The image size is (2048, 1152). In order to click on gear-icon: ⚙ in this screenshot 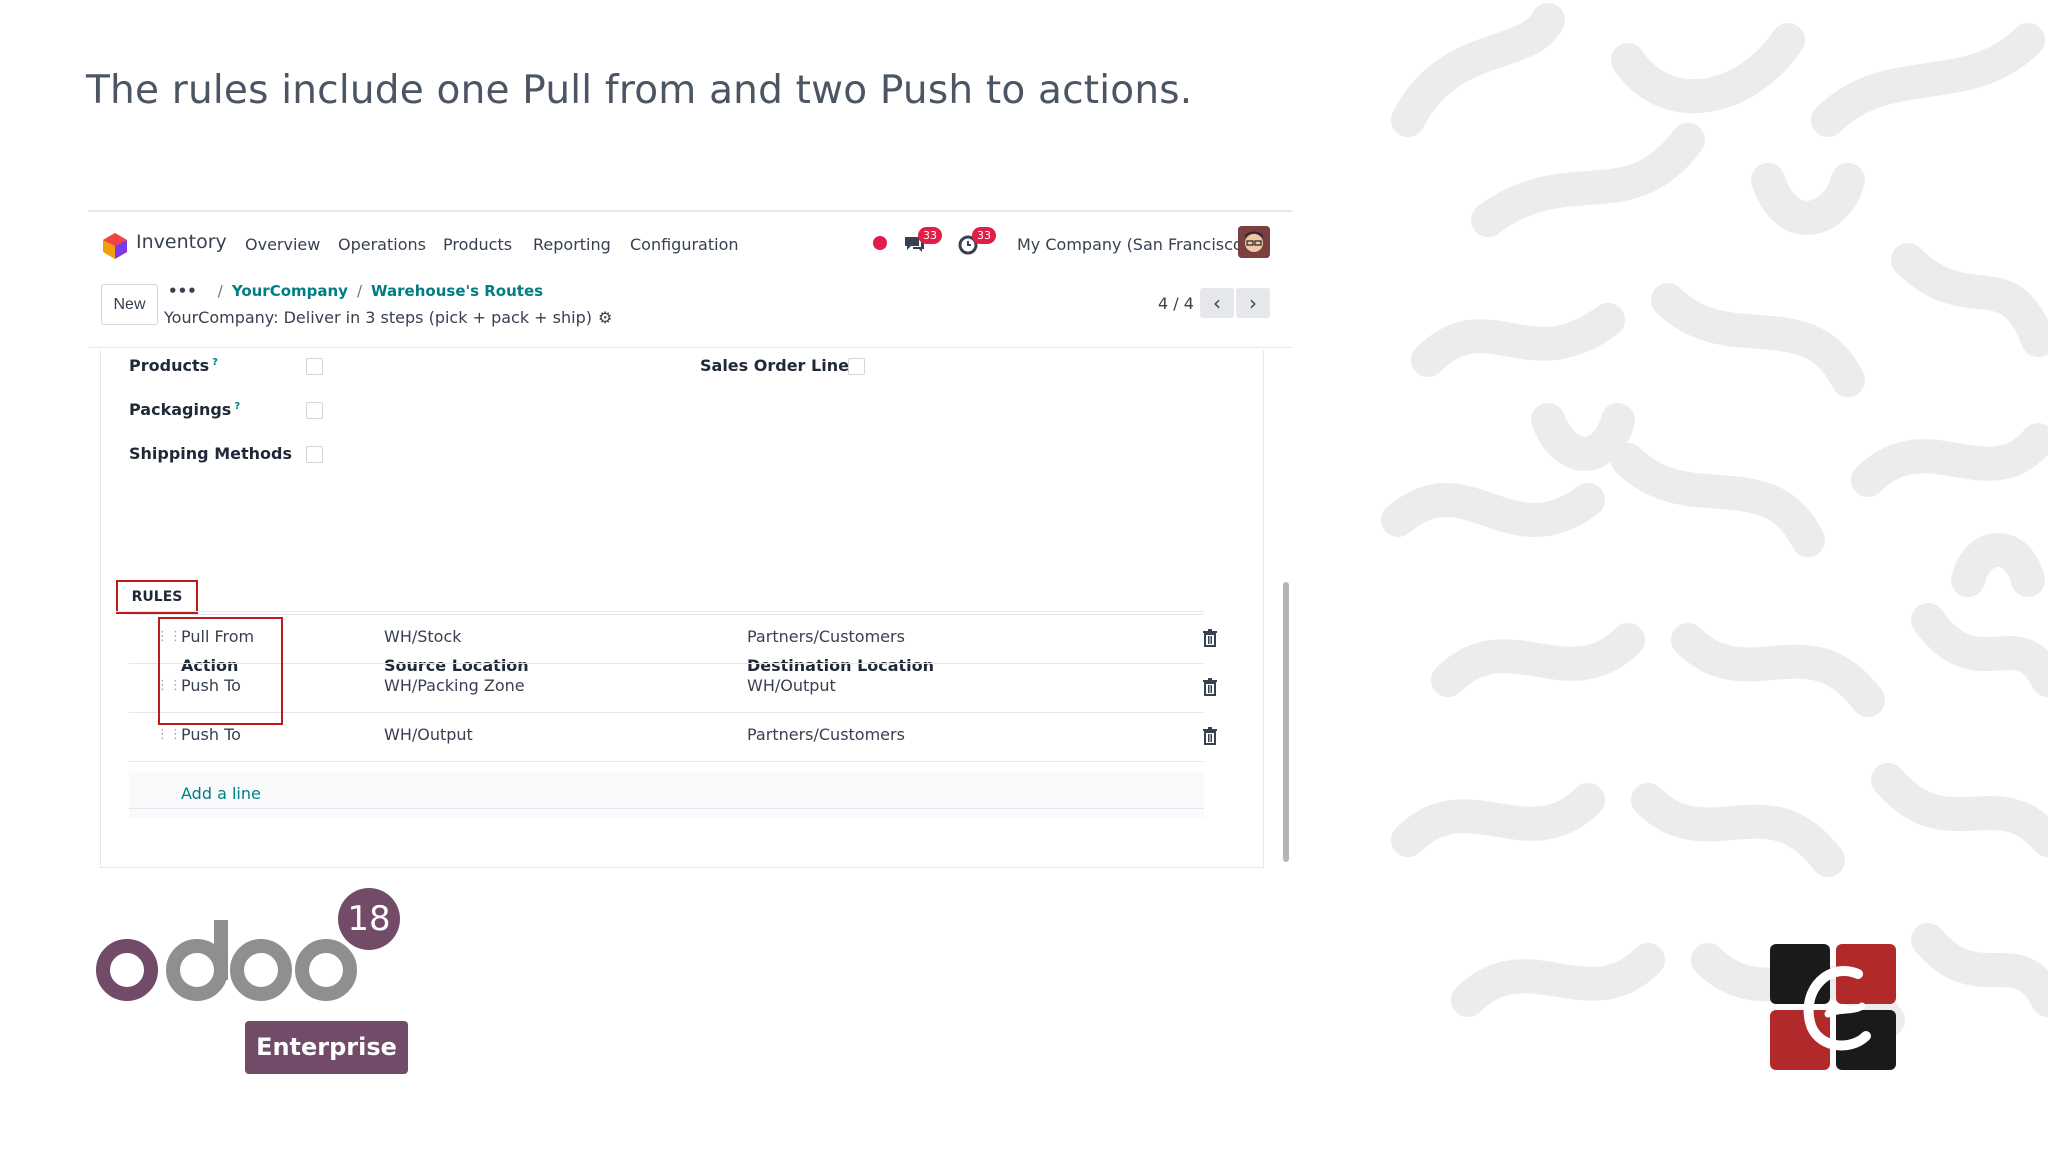, I will do `click(605, 317)`.